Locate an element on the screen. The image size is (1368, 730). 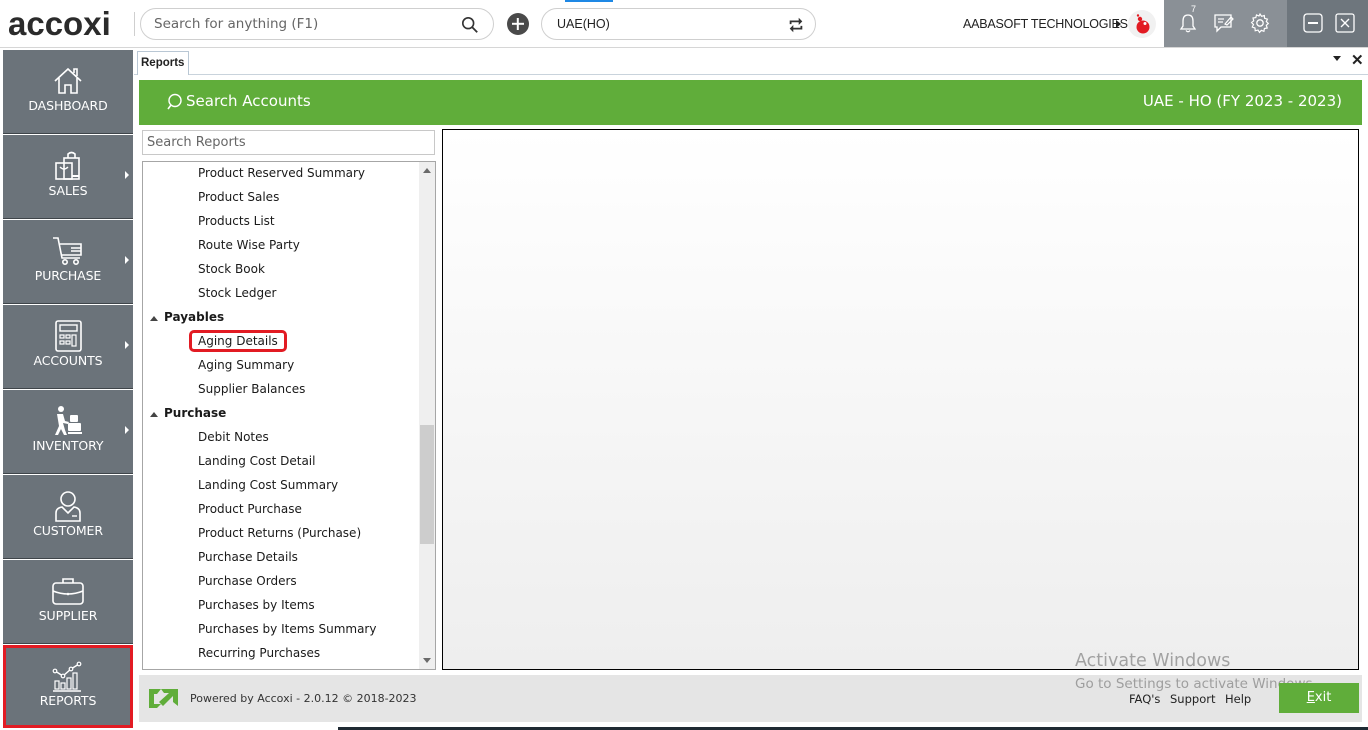
sidebar-item-supplier: SUPPLIER is located at coordinates (68, 602).